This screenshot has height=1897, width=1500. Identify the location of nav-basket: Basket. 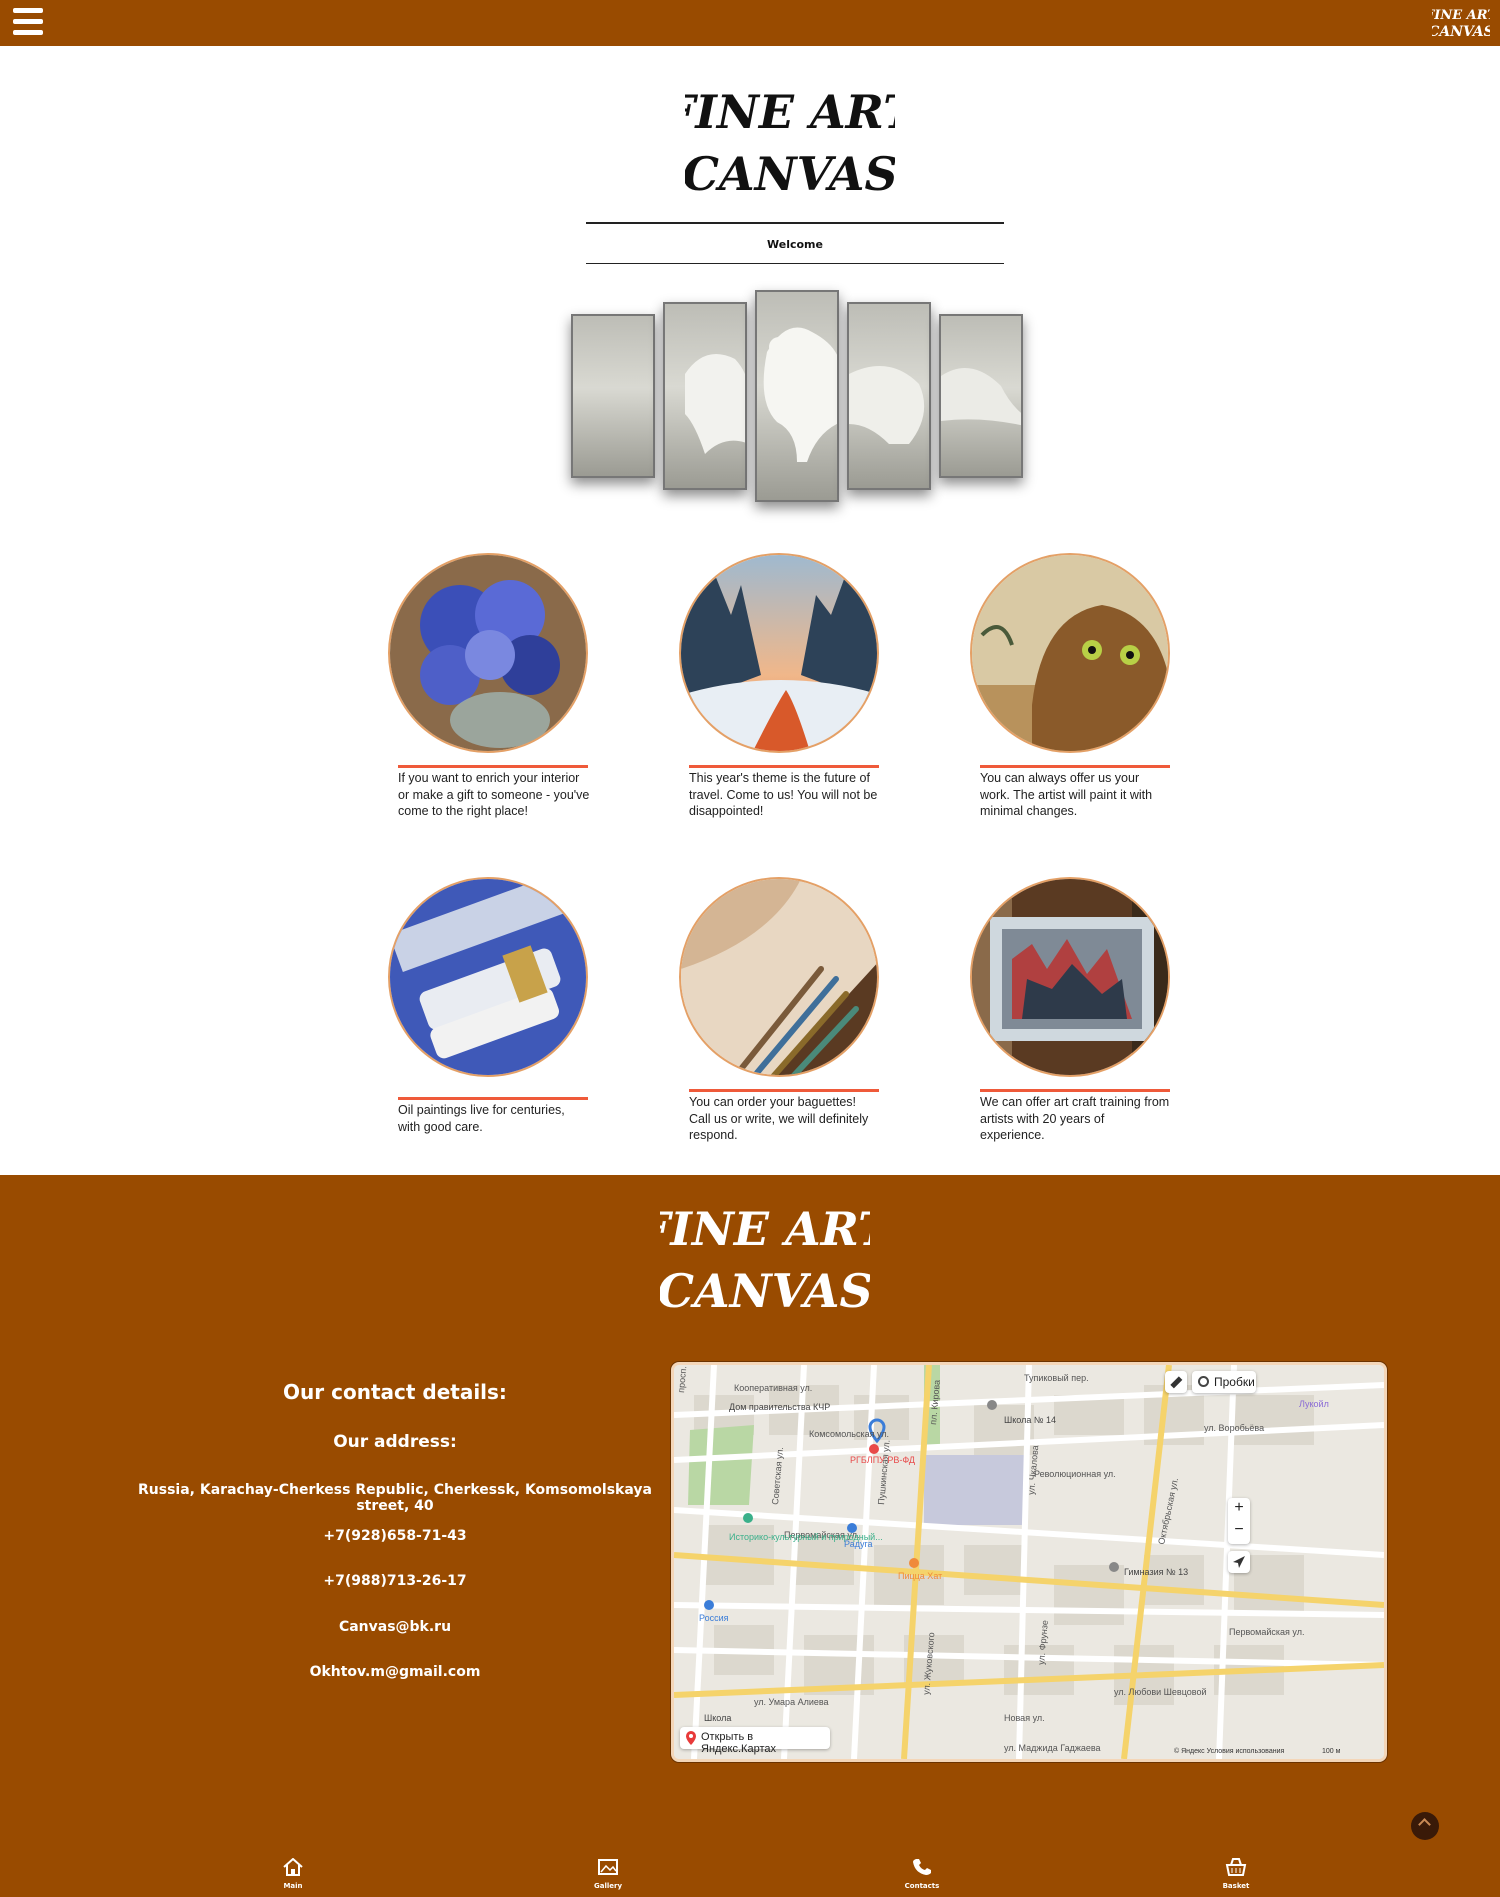
(1236, 1874).